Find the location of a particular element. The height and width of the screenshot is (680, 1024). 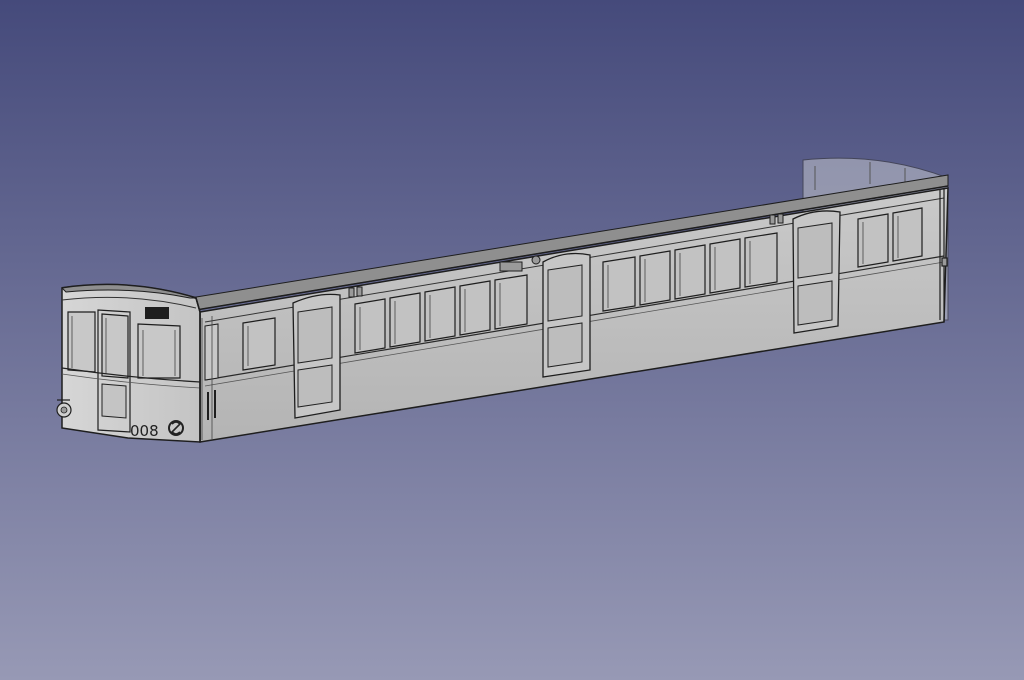

front-cab is located at coordinates (137, 363).